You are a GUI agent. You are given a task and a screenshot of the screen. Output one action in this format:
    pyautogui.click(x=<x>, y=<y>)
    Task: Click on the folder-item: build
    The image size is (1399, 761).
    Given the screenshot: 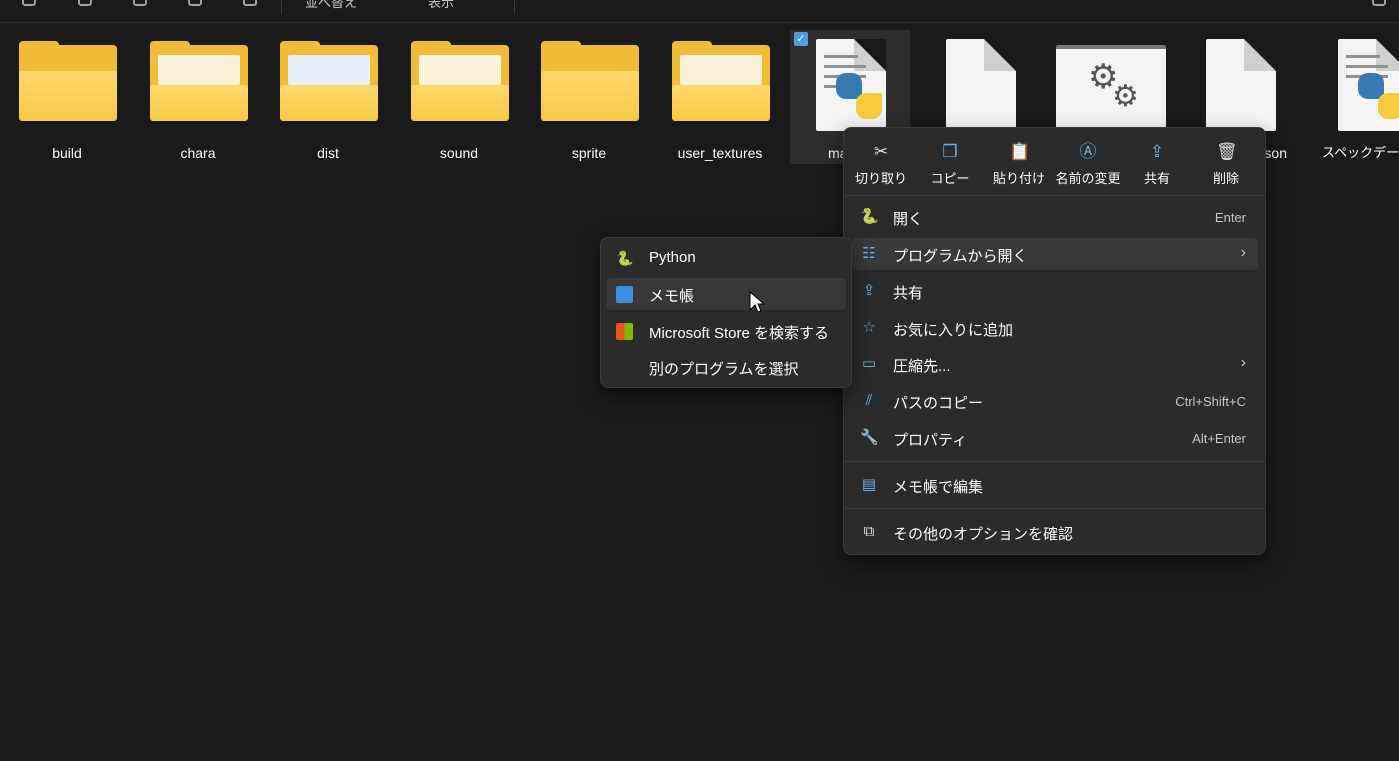 What is the action you would take?
    pyautogui.click(x=67, y=97)
    